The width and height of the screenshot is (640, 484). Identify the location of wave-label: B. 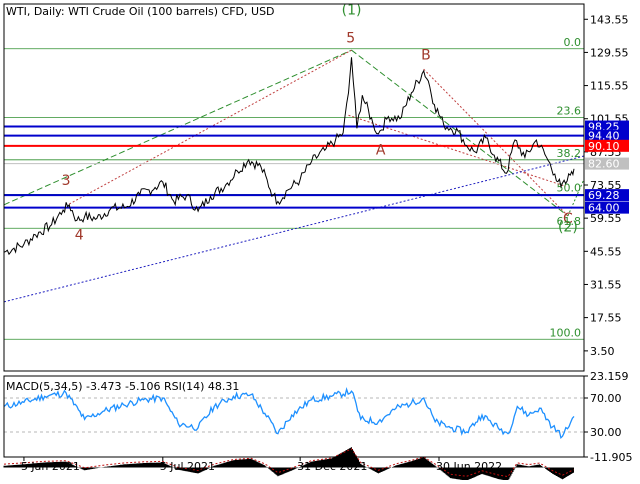
(426, 56).